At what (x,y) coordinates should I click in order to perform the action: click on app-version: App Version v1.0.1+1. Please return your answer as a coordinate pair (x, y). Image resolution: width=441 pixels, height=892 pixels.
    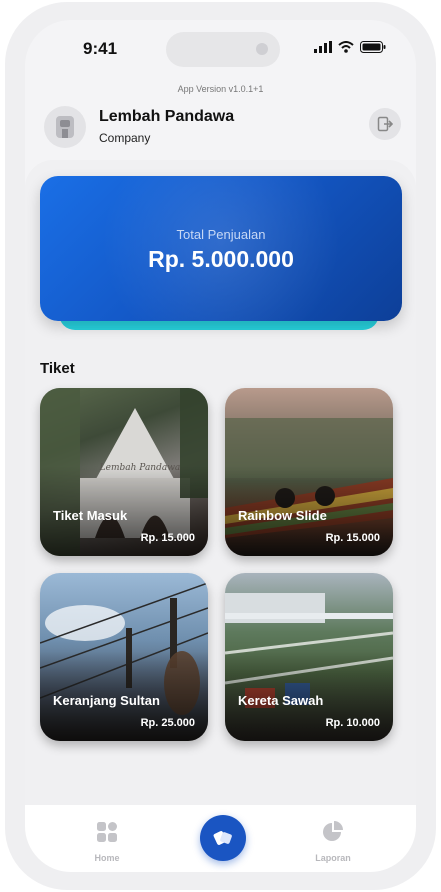
    Looking at the image, I should click on (220, 89).